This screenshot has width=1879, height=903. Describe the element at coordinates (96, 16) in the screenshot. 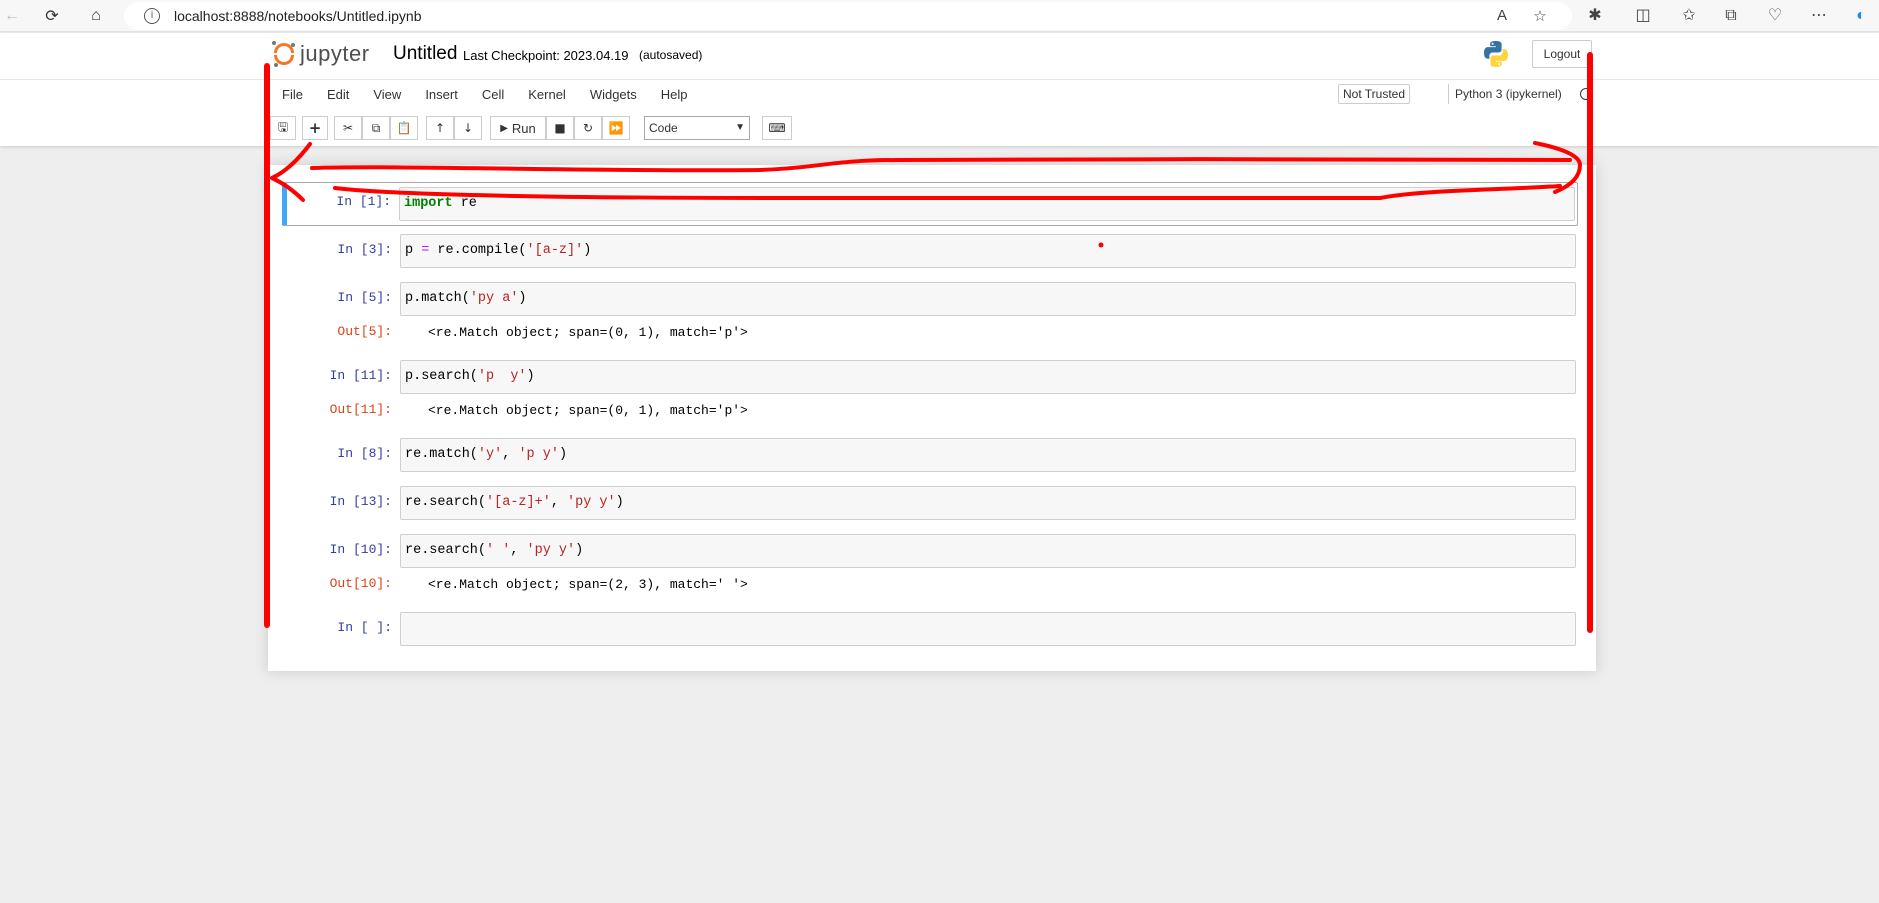

I see `home-icon: ⌂` at that location.